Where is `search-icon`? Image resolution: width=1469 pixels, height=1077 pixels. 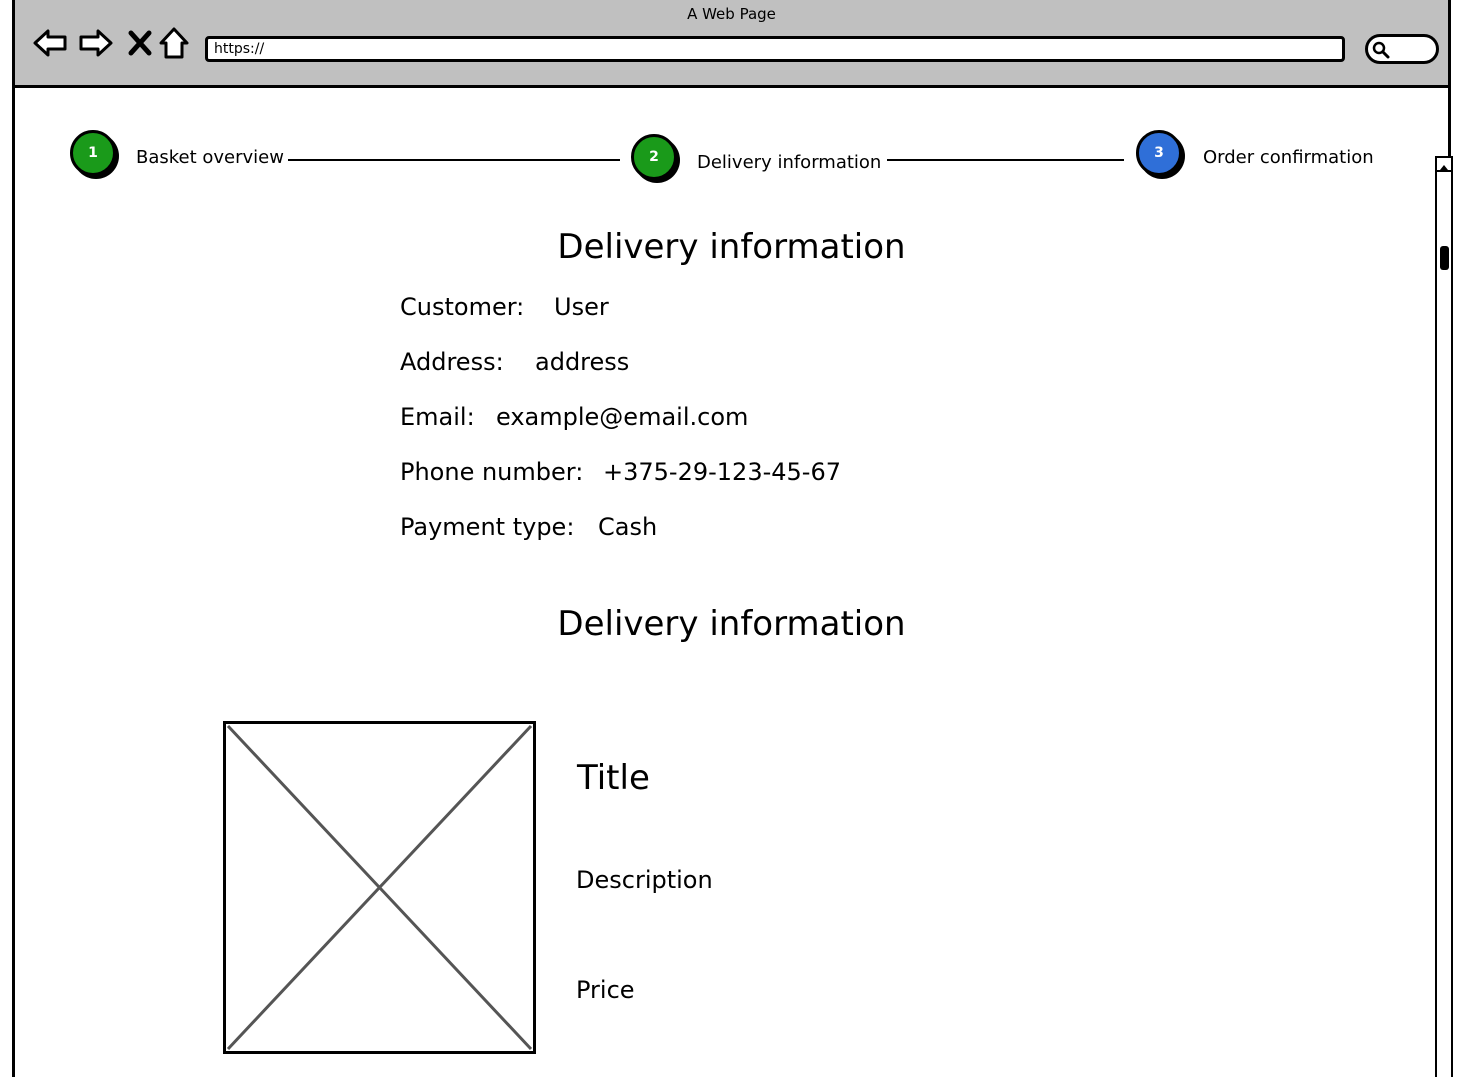
search-icon is located at coordinates (1381, 50).